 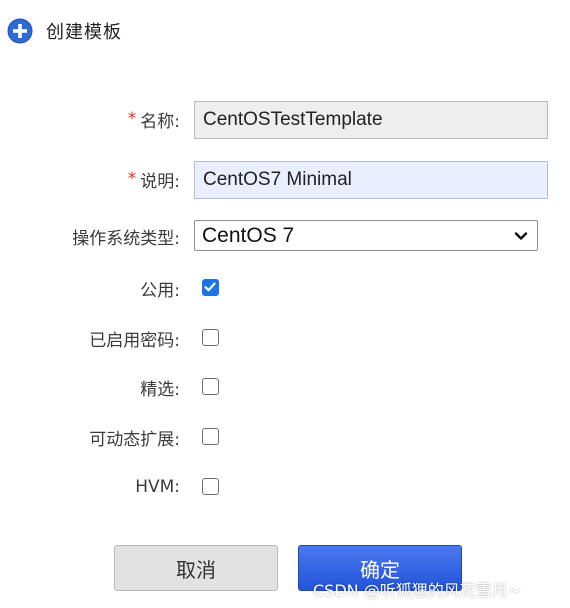 I want to click on dialog-title: 创建模板, so click(x=84, y=32).